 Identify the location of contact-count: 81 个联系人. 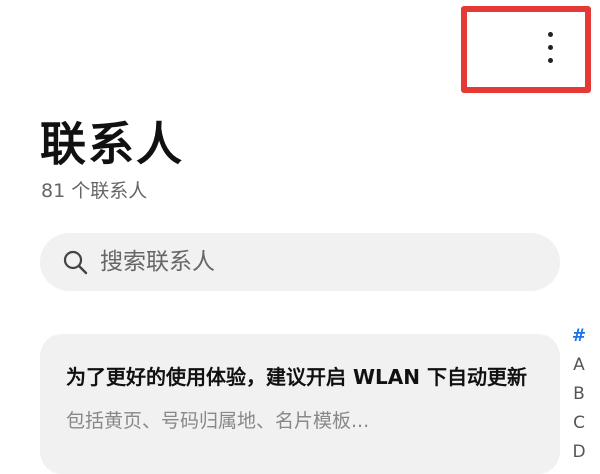
(94, 191).